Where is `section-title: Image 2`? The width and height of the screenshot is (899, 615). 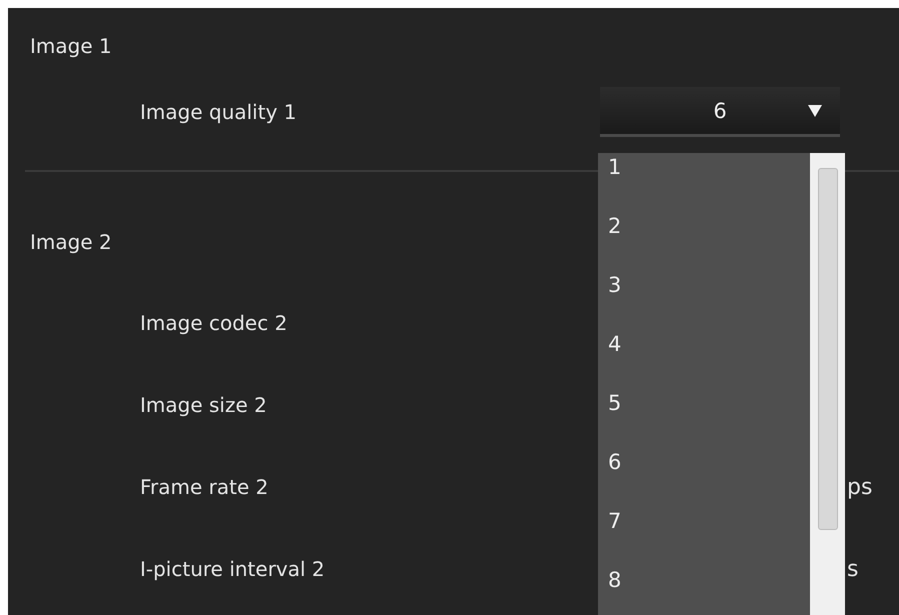
section-title: Image 2 is located at coordinates (71, 242).